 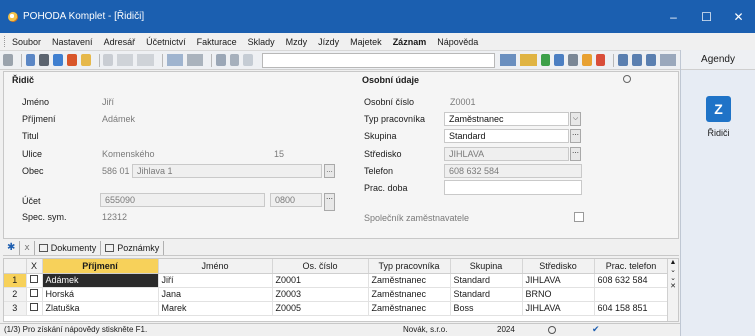 What do you see at coordinates (575, 154) in the screenshot?
I see `stredisko-picker-button: ⋯` at bounding box center [575, 154].